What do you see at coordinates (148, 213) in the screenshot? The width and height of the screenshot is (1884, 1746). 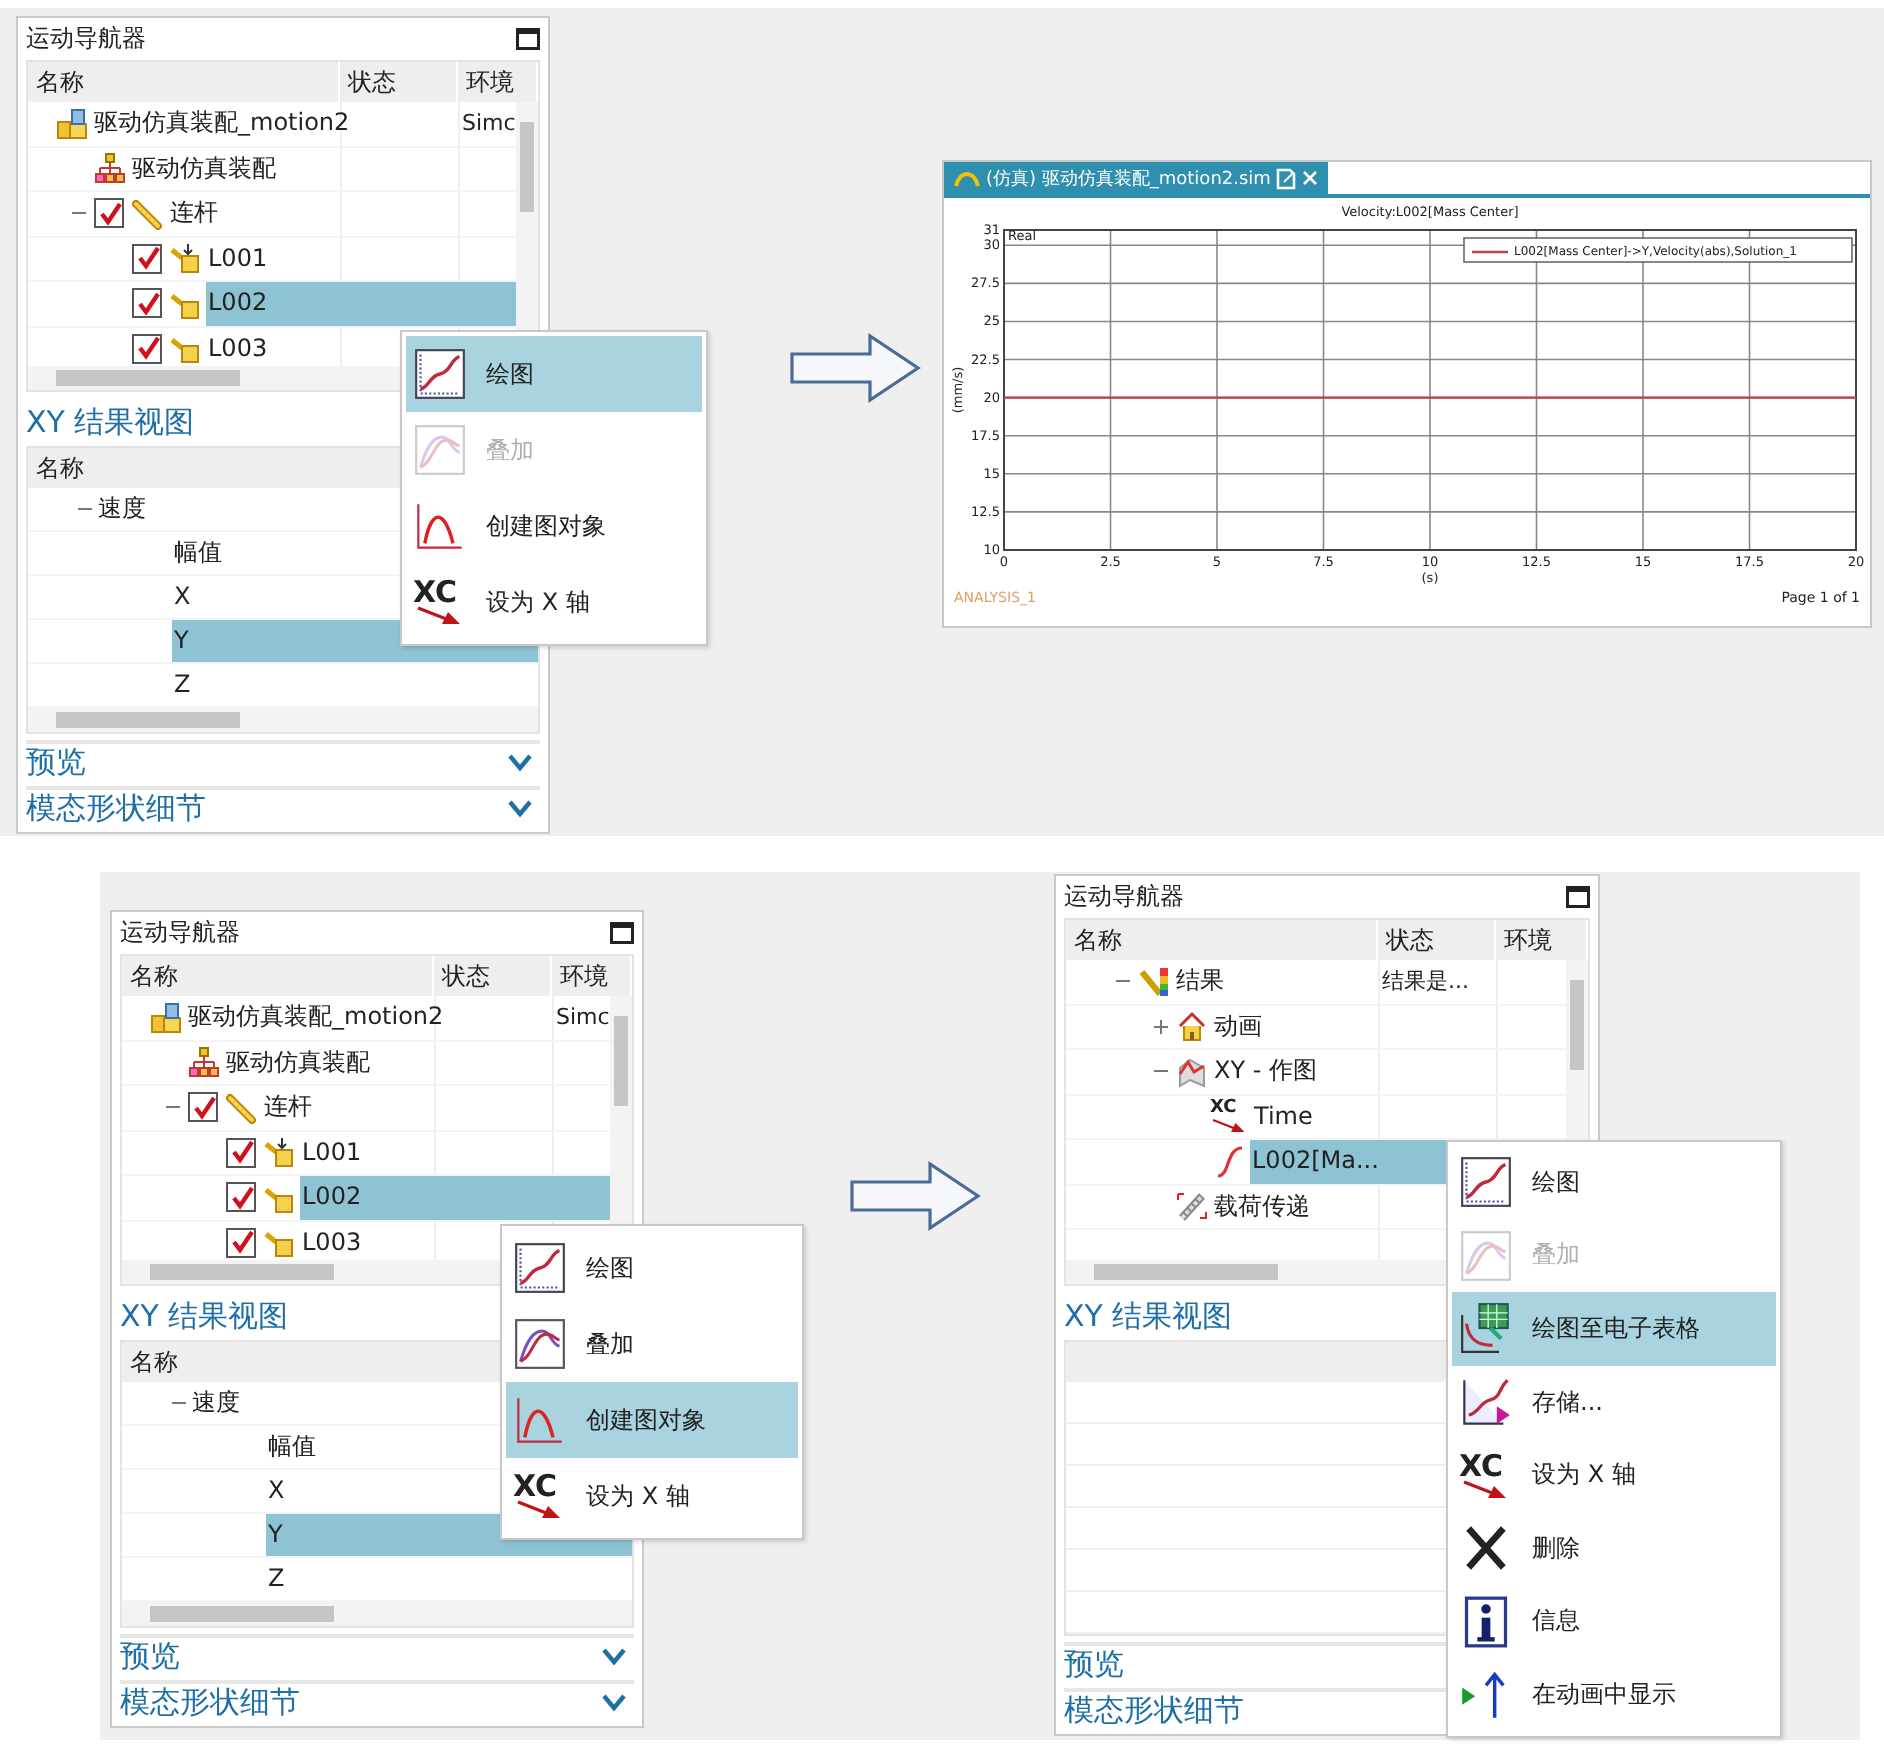 I see `rod-icon` at bounding box center [148, 213].